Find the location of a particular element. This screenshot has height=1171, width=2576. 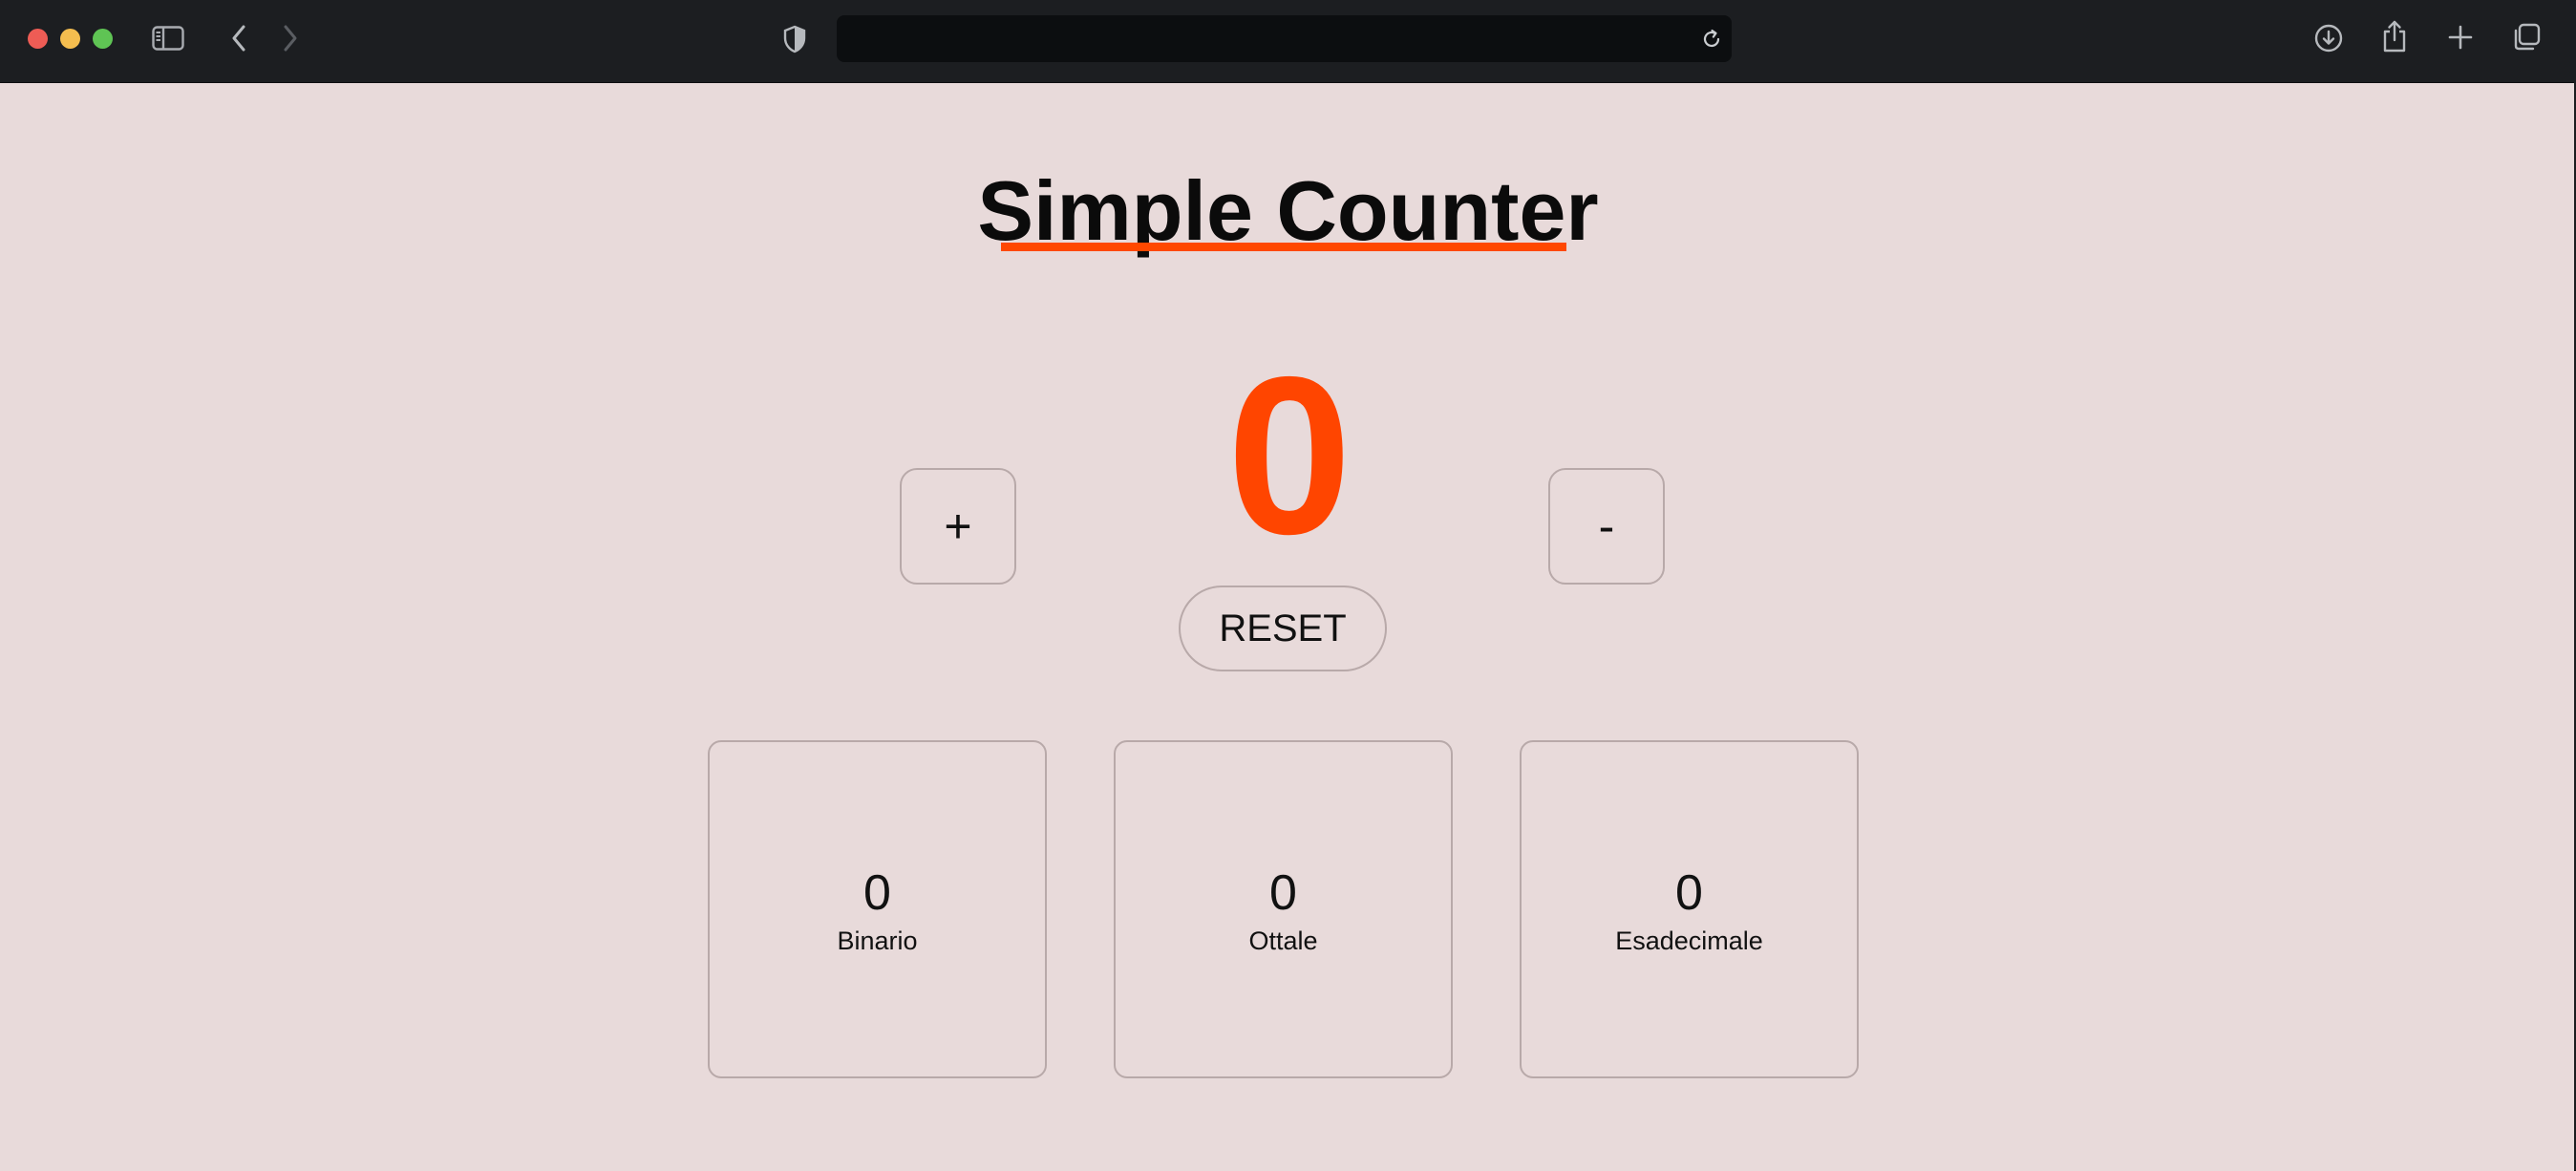

chevron-left-icon is located at coordinates (238, 38).